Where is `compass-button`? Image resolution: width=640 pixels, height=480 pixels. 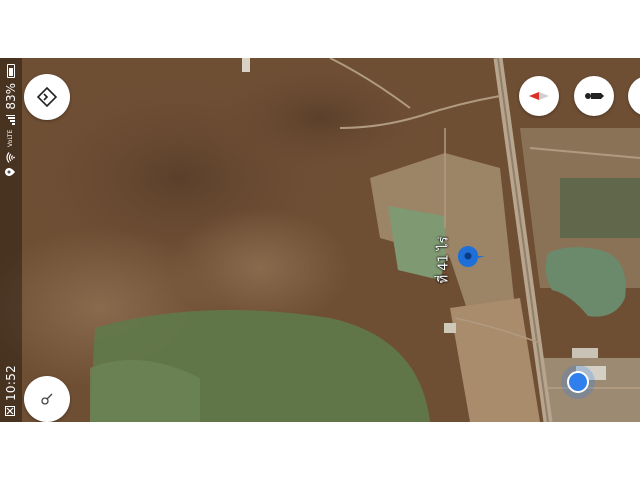
compass-button is located at coordinates (47, 399).